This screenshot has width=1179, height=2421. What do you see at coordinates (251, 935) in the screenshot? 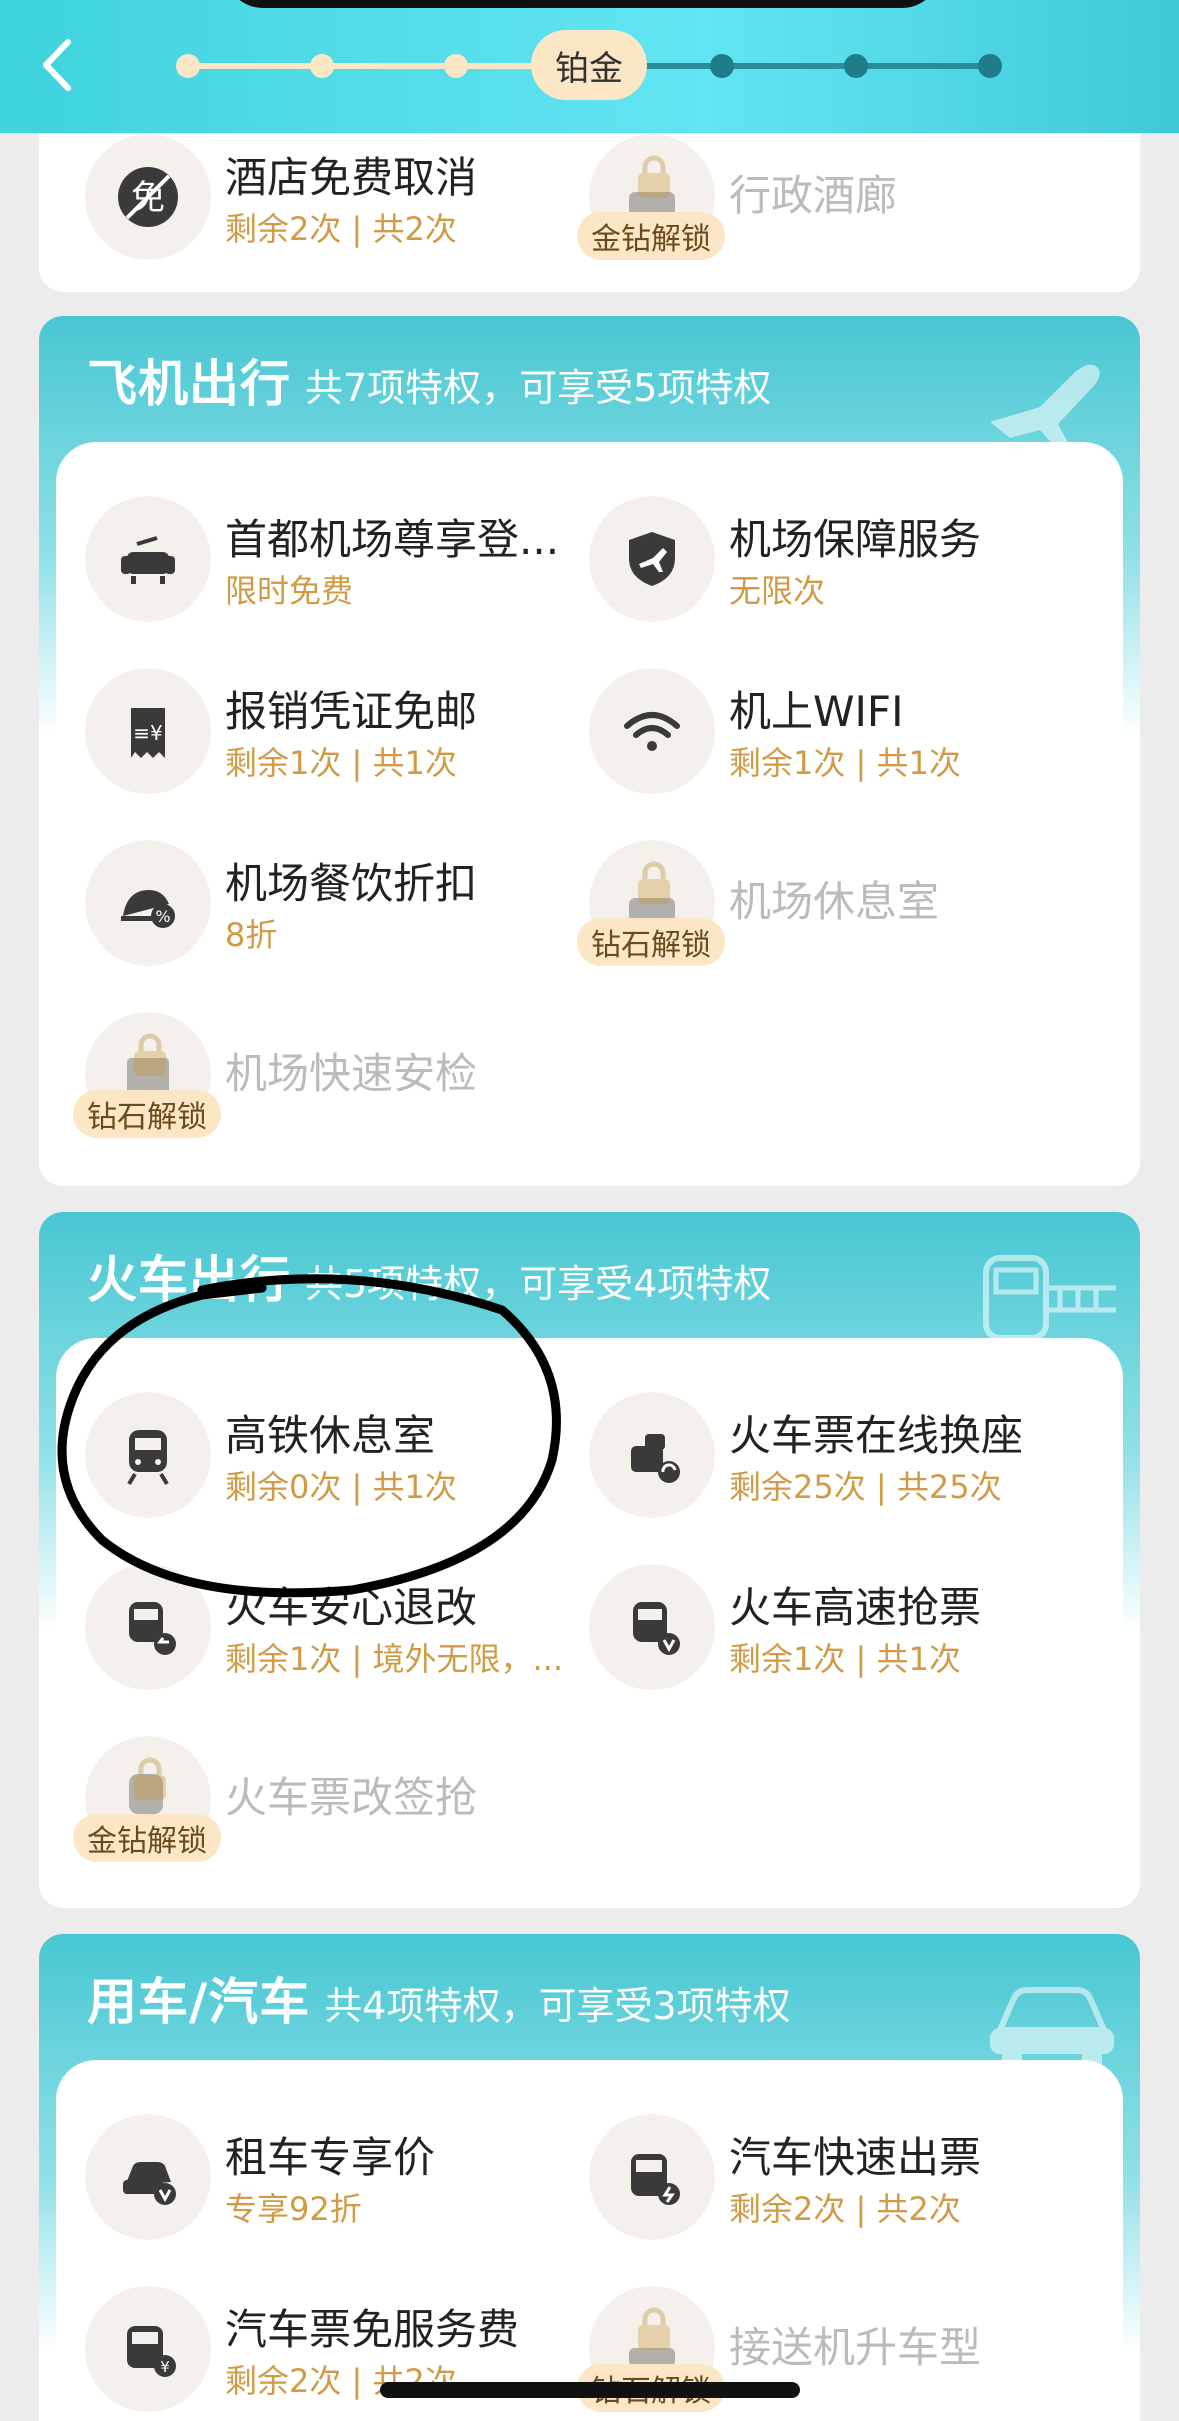
I see `benefit-usage: 8折` at bounding box center [251, 935].